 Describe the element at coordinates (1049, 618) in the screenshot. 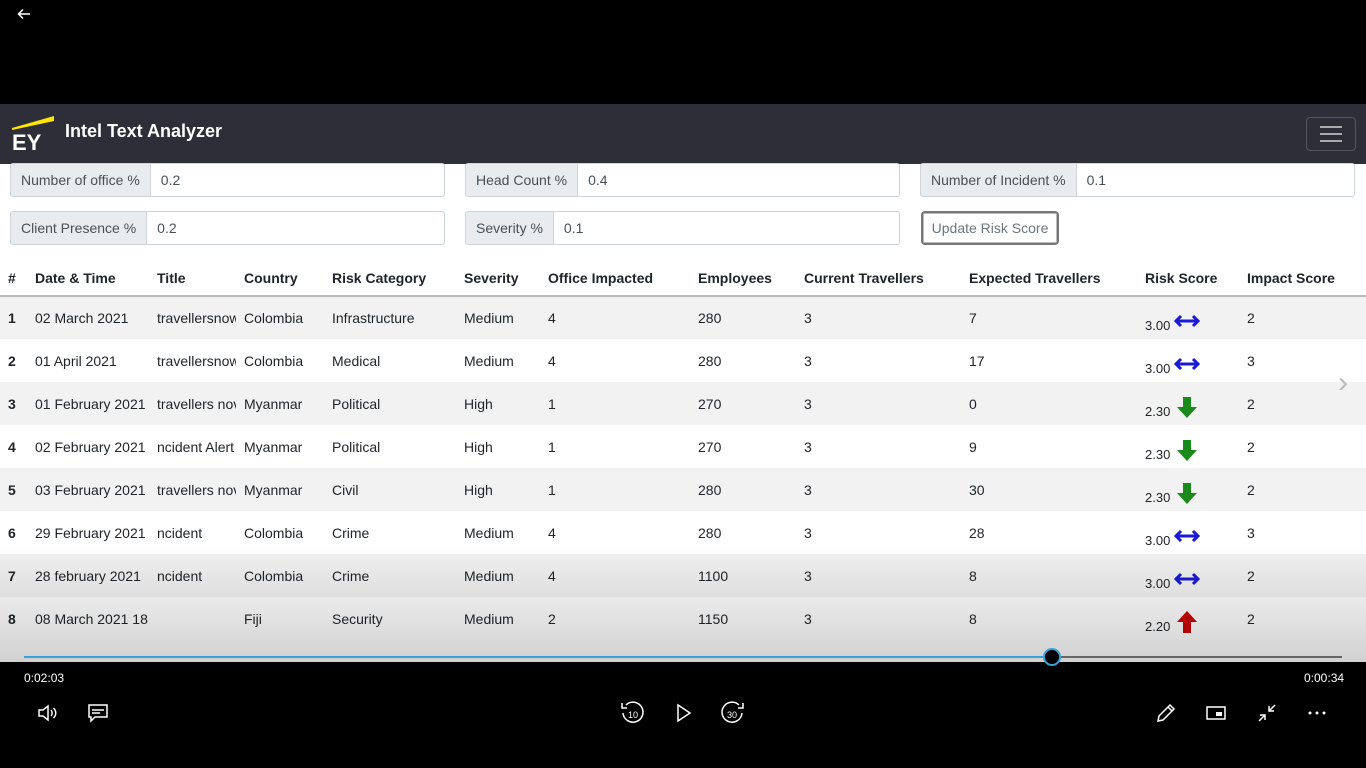

I see `expected-travellers-cell: 8` at that location.